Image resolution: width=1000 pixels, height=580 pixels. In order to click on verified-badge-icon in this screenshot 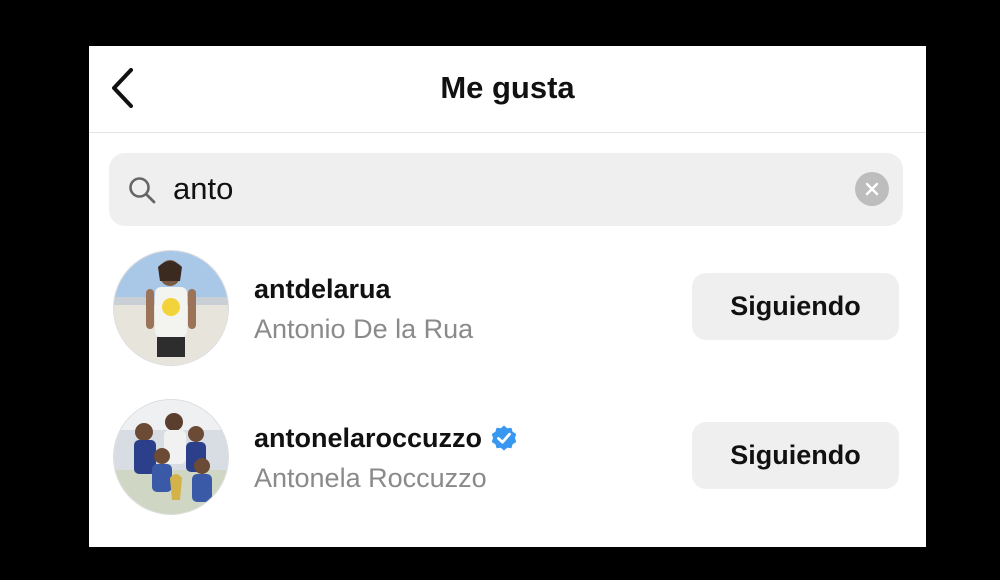, I will do `click(504, 438)`.